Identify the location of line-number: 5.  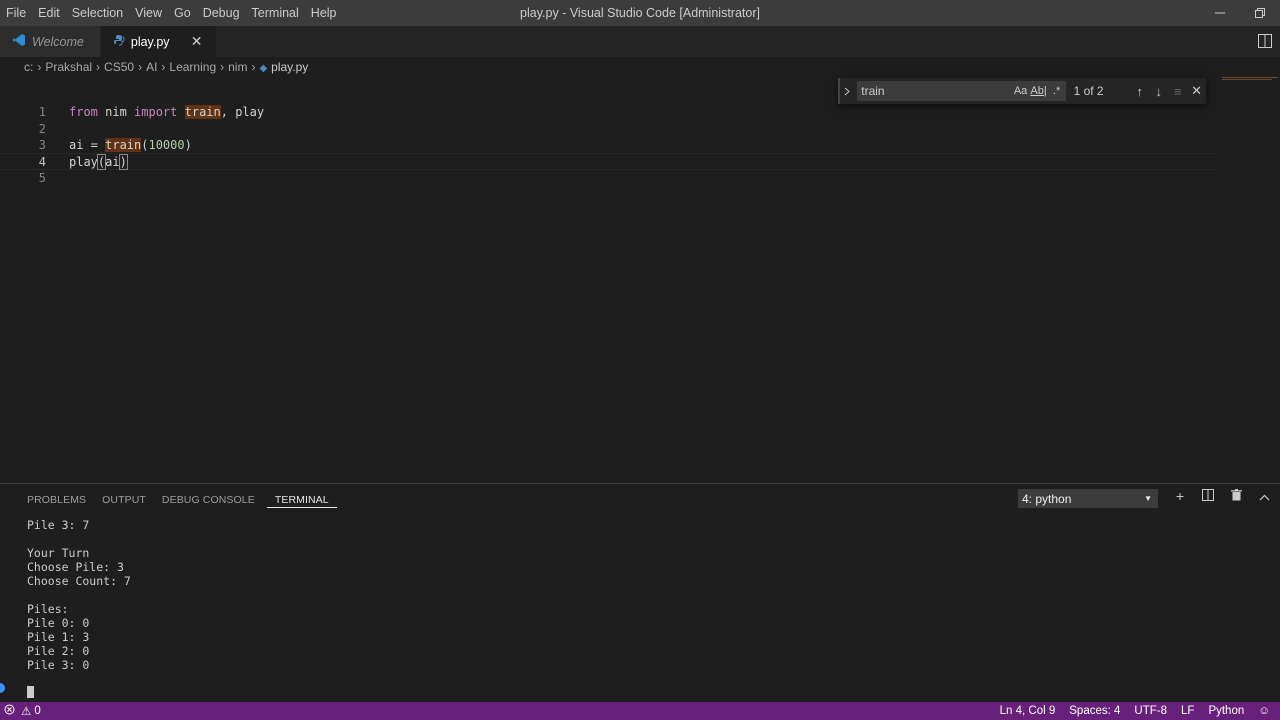
(42, 178).